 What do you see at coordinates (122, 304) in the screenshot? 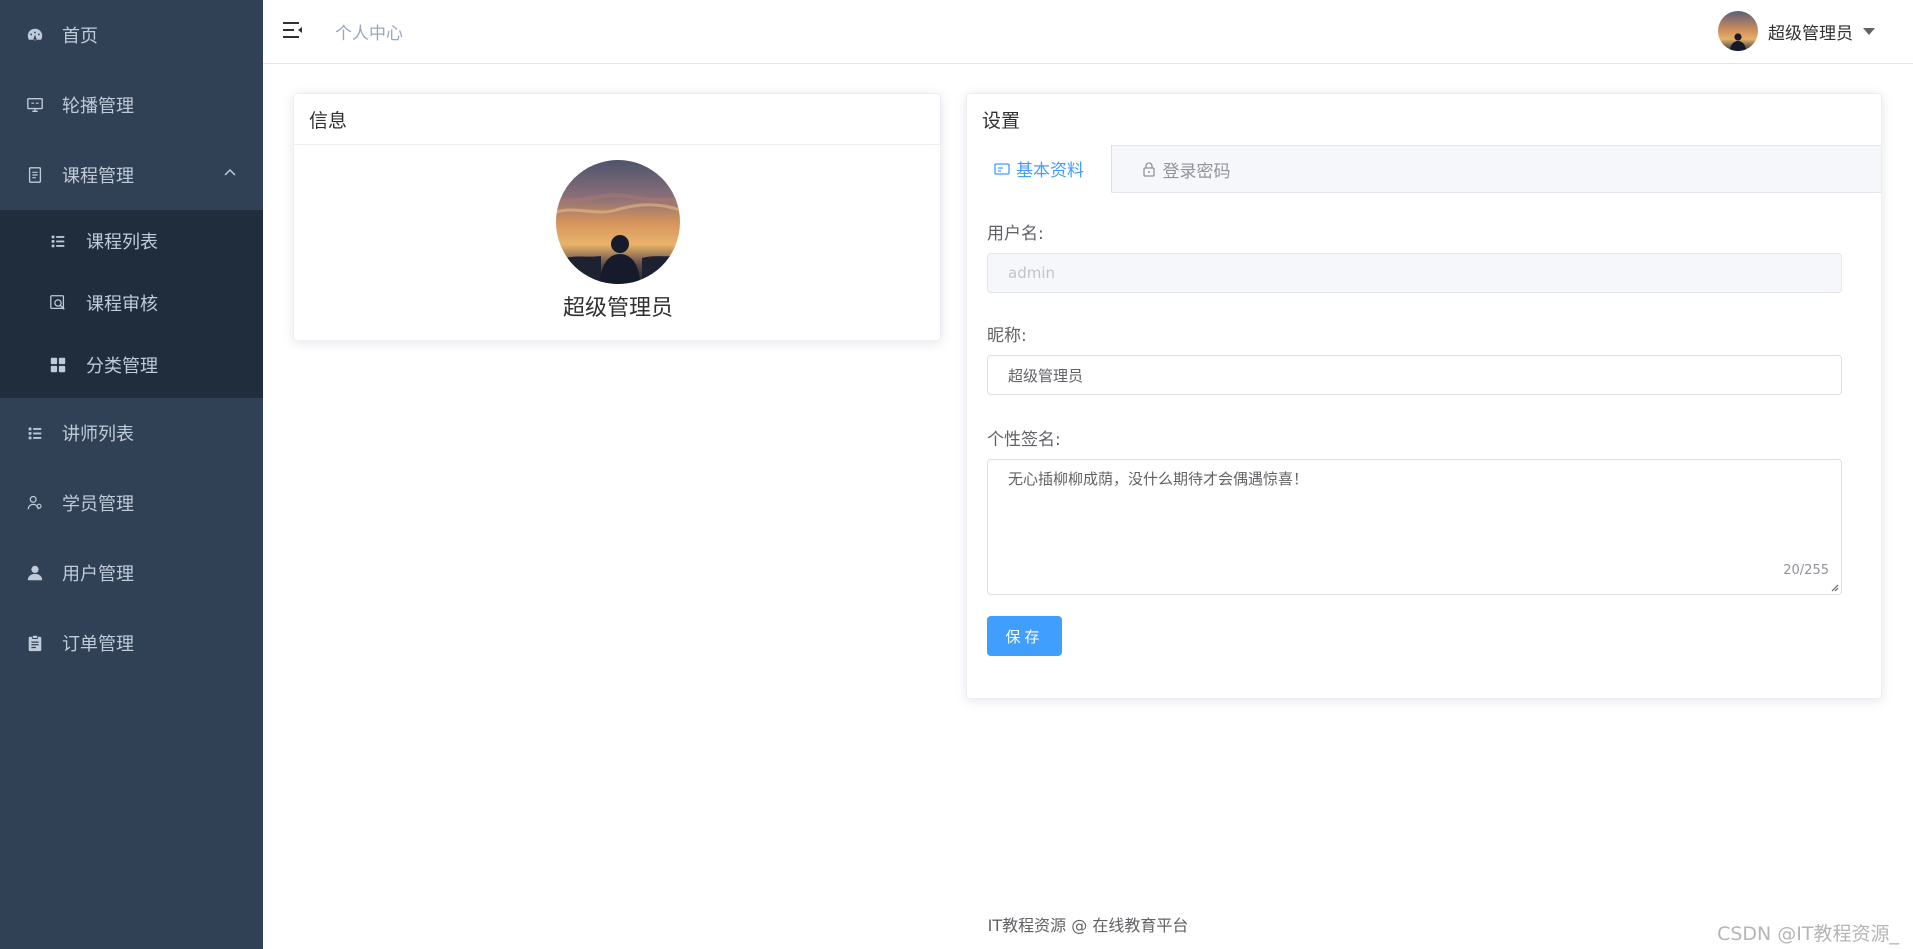
I see `submenu-item-label: 课程审核` at bounding box center [122, 304].